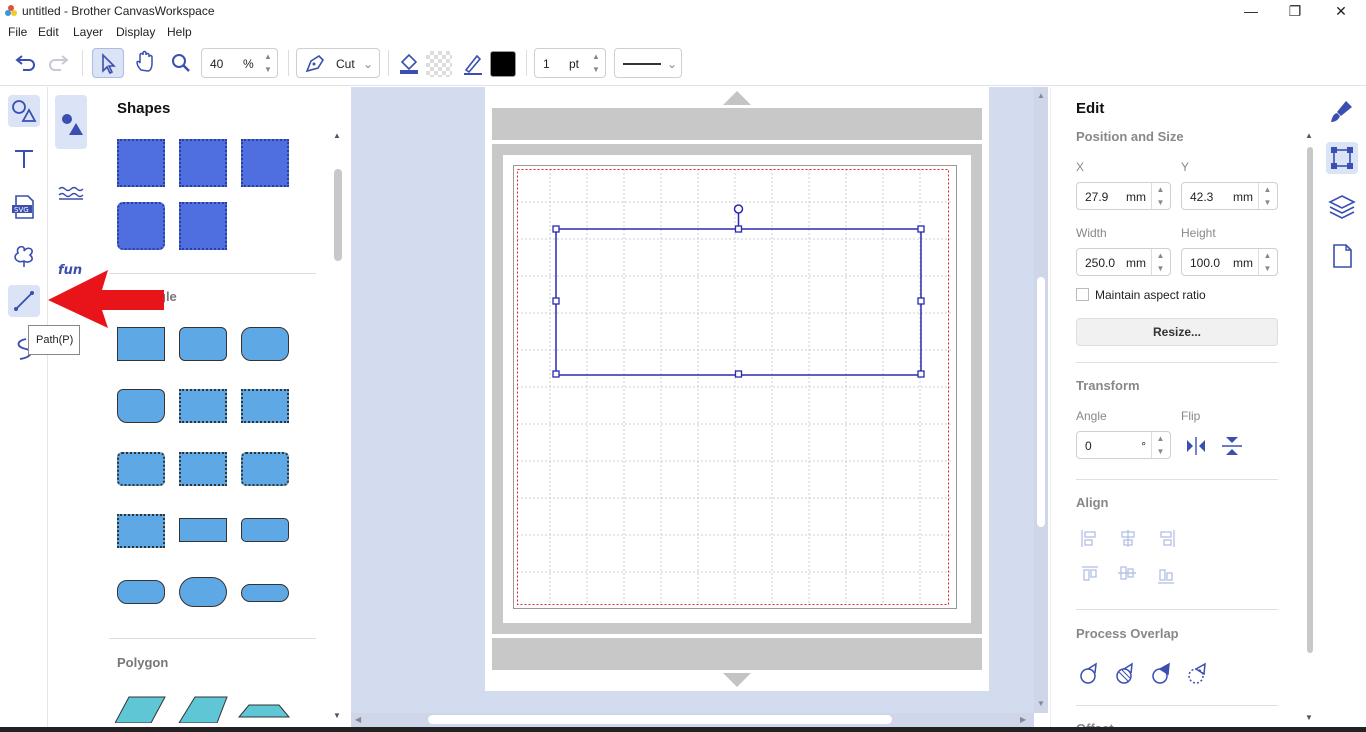  I want to click on height-input: 100.0 mm ▲ ▼, so click(1229, 262).